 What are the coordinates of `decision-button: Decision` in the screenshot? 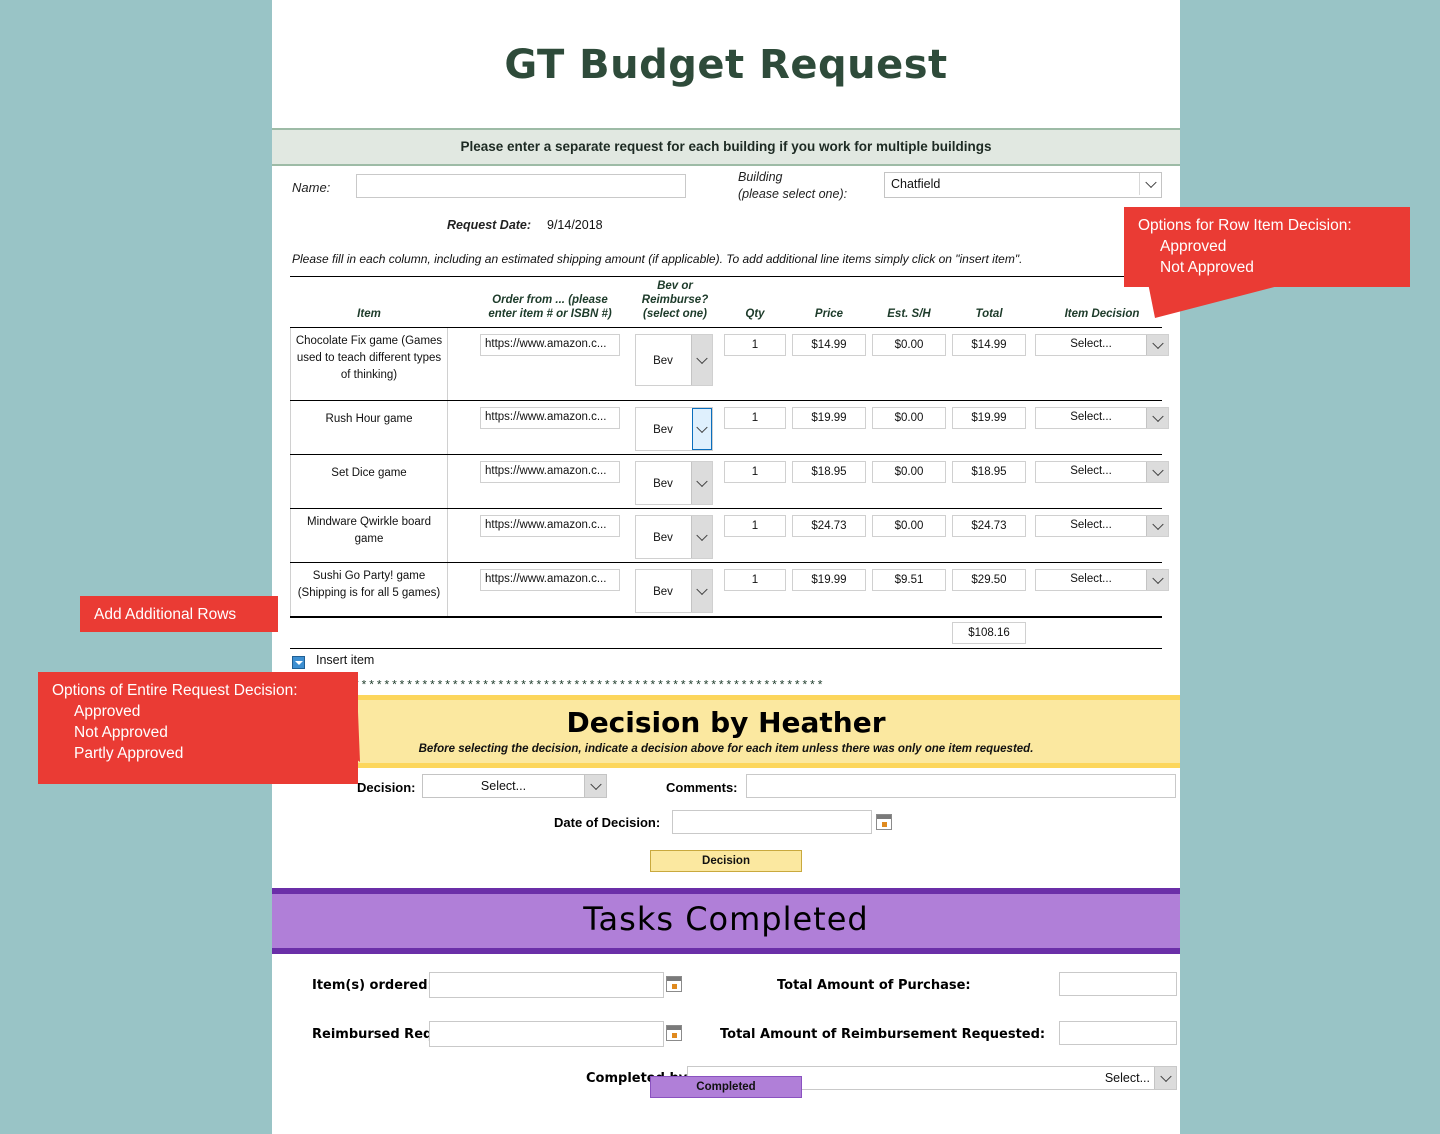 It's located at (726, 861).